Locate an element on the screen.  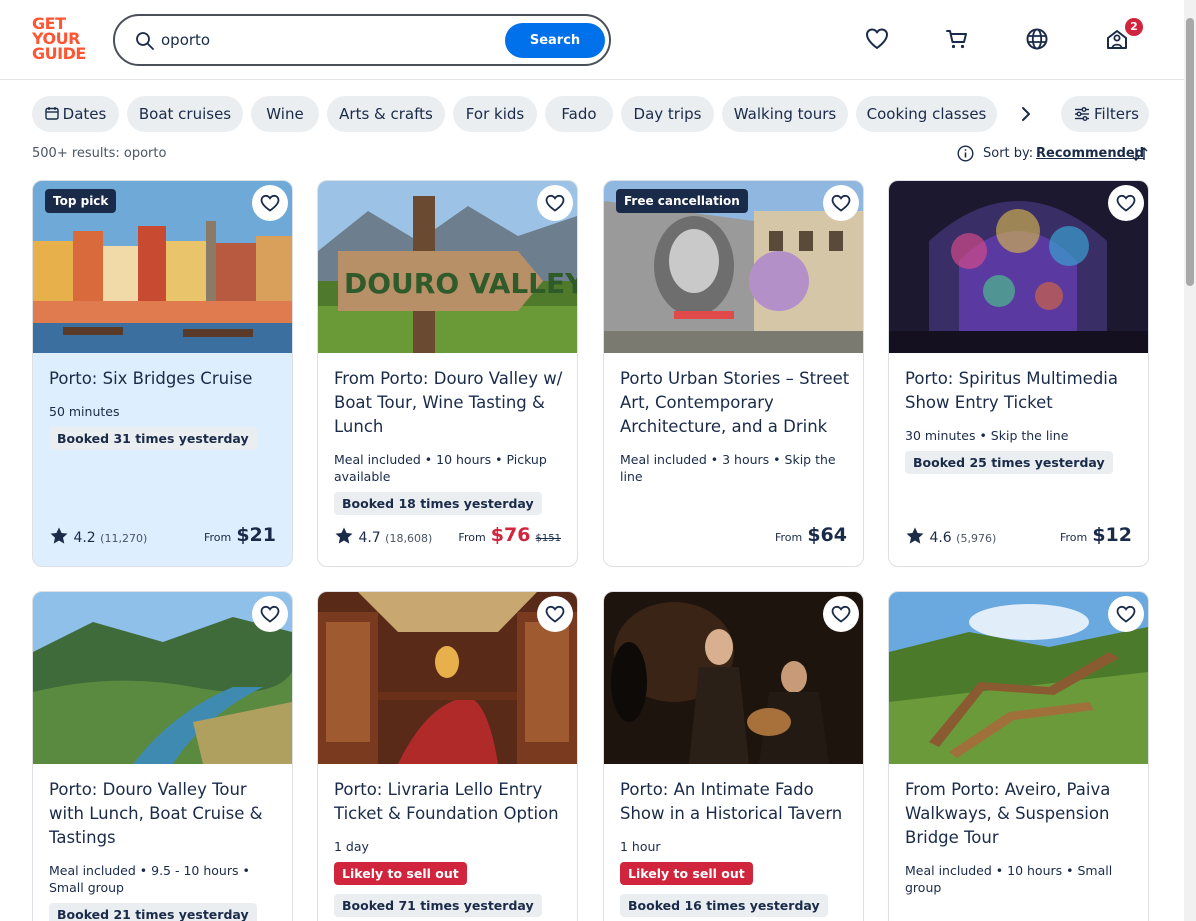
card-price: From $21 is located at coordinates (240, 537).